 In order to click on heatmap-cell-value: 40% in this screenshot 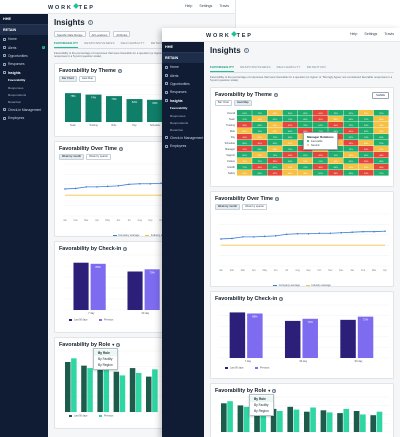, I will do `click(381, 168)`.